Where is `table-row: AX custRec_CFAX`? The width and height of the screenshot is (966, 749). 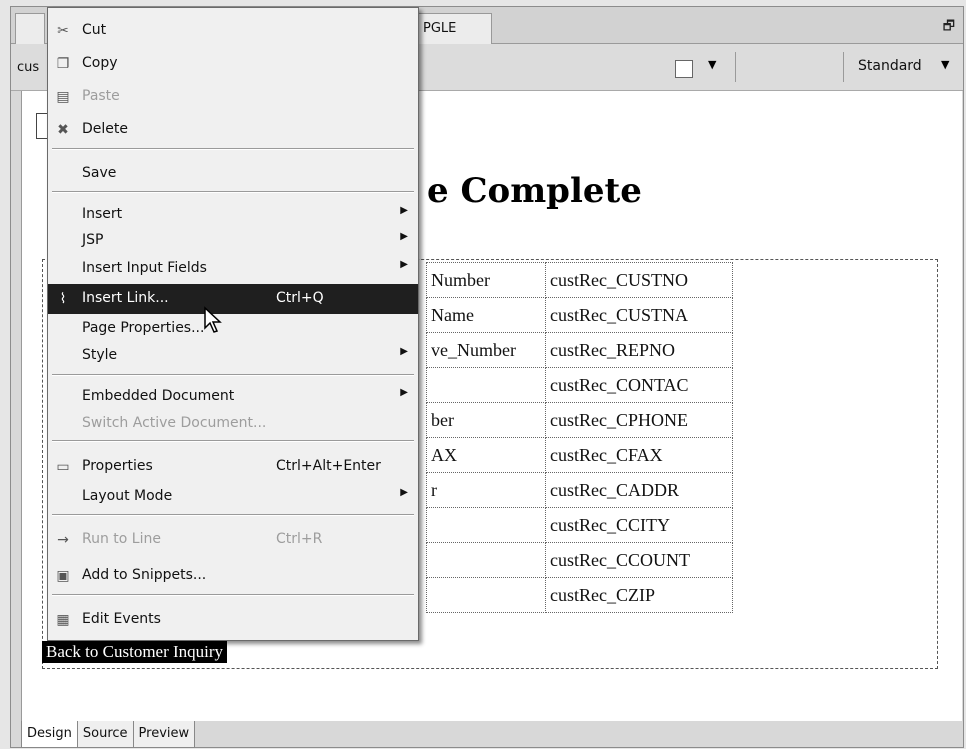
table-row: AX custRec_CFAX is located at coordinates (579, 455).